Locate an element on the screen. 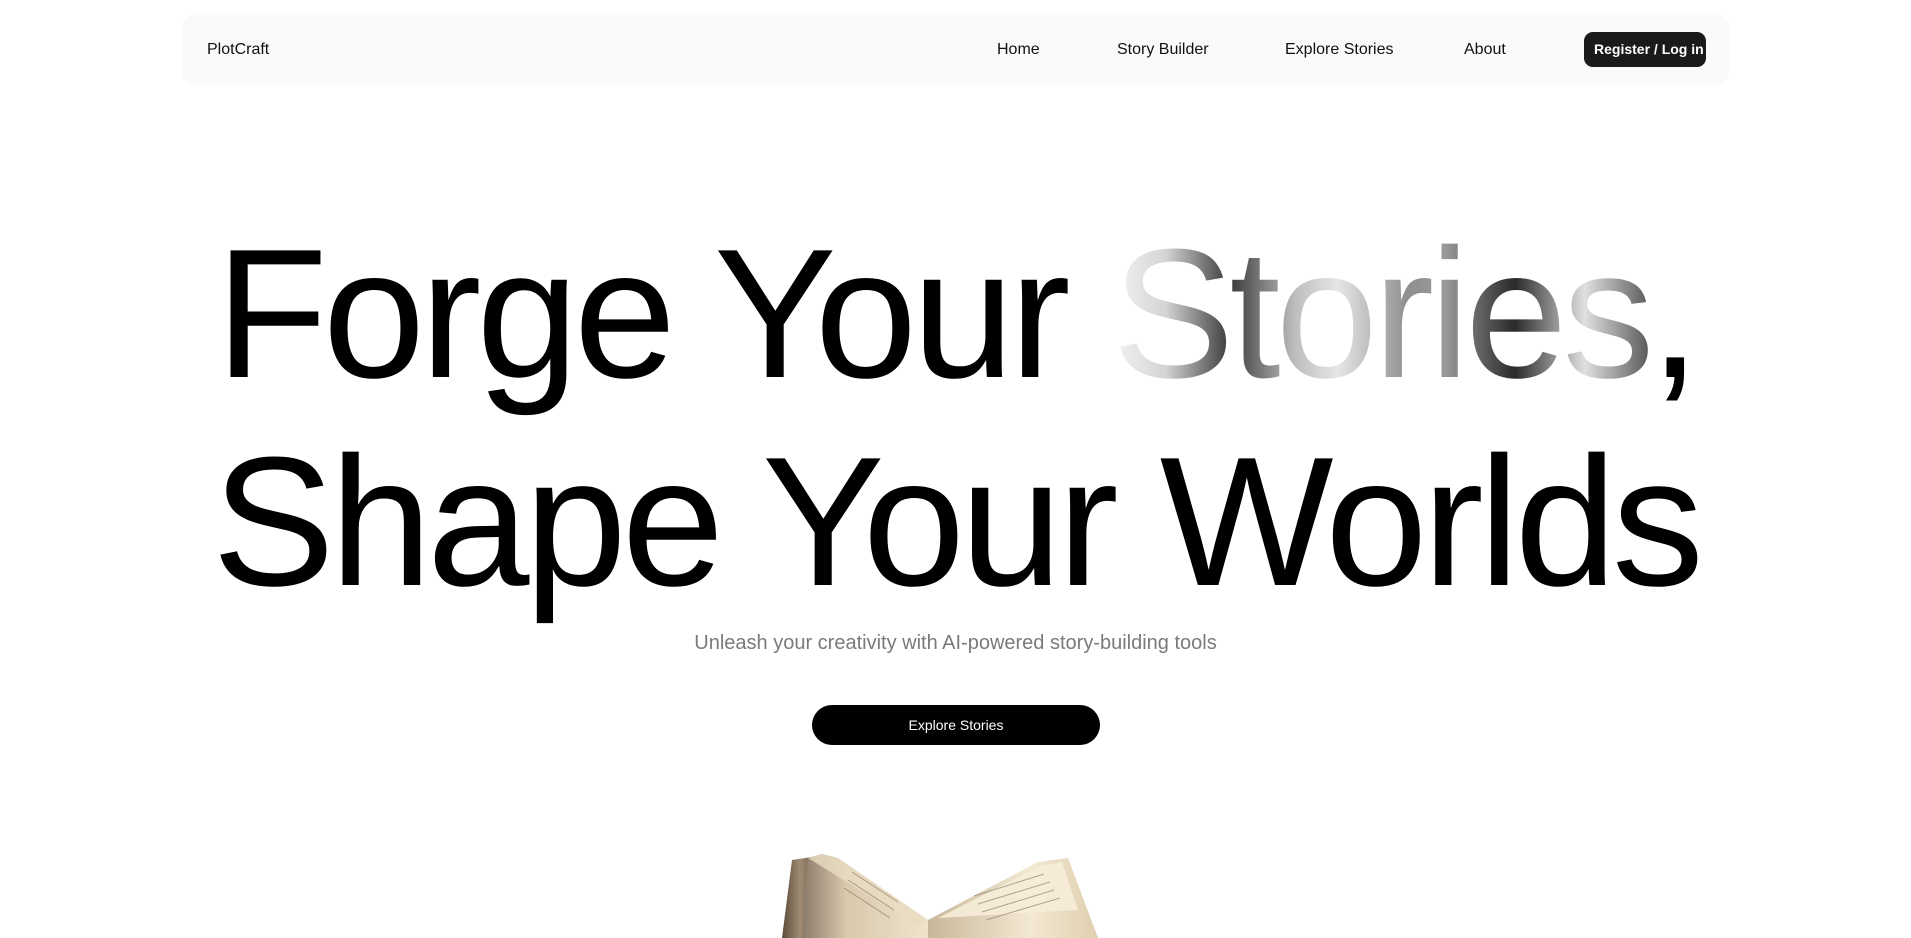 This screenshot has height=938, width=1911. register-login-button: Register / Log in is located at coordinates (1645, 49).